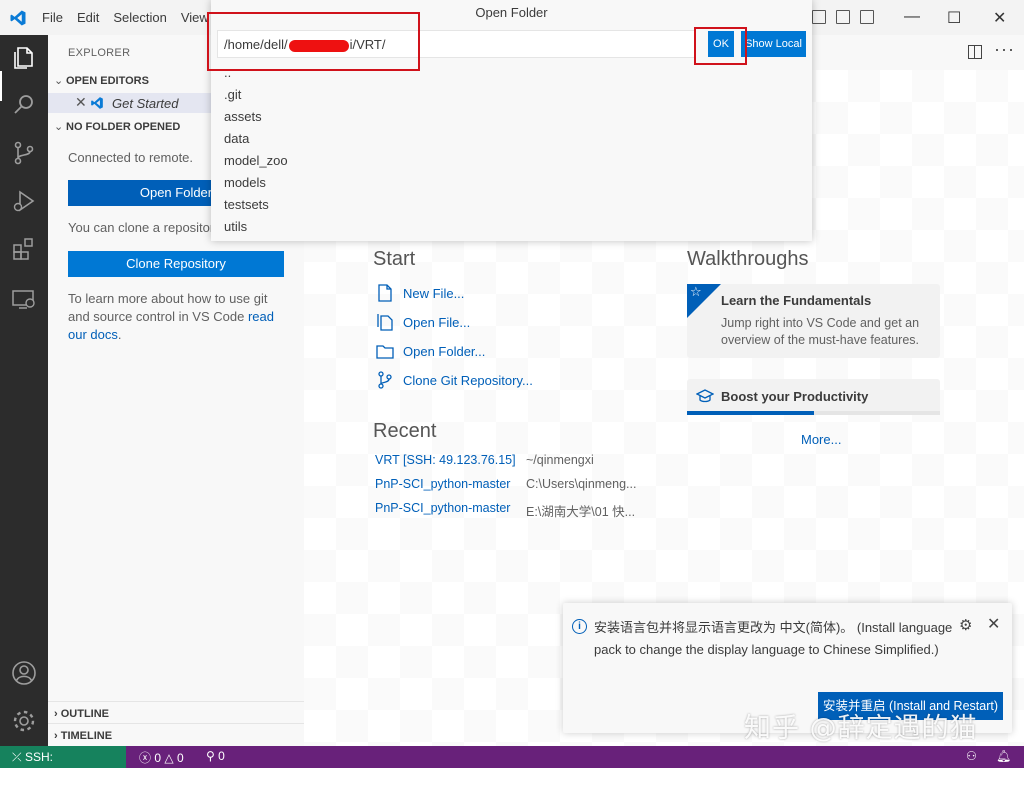 The image size is (1024, 790). I want to click on maximize-button: ☐, so click(954, 18).